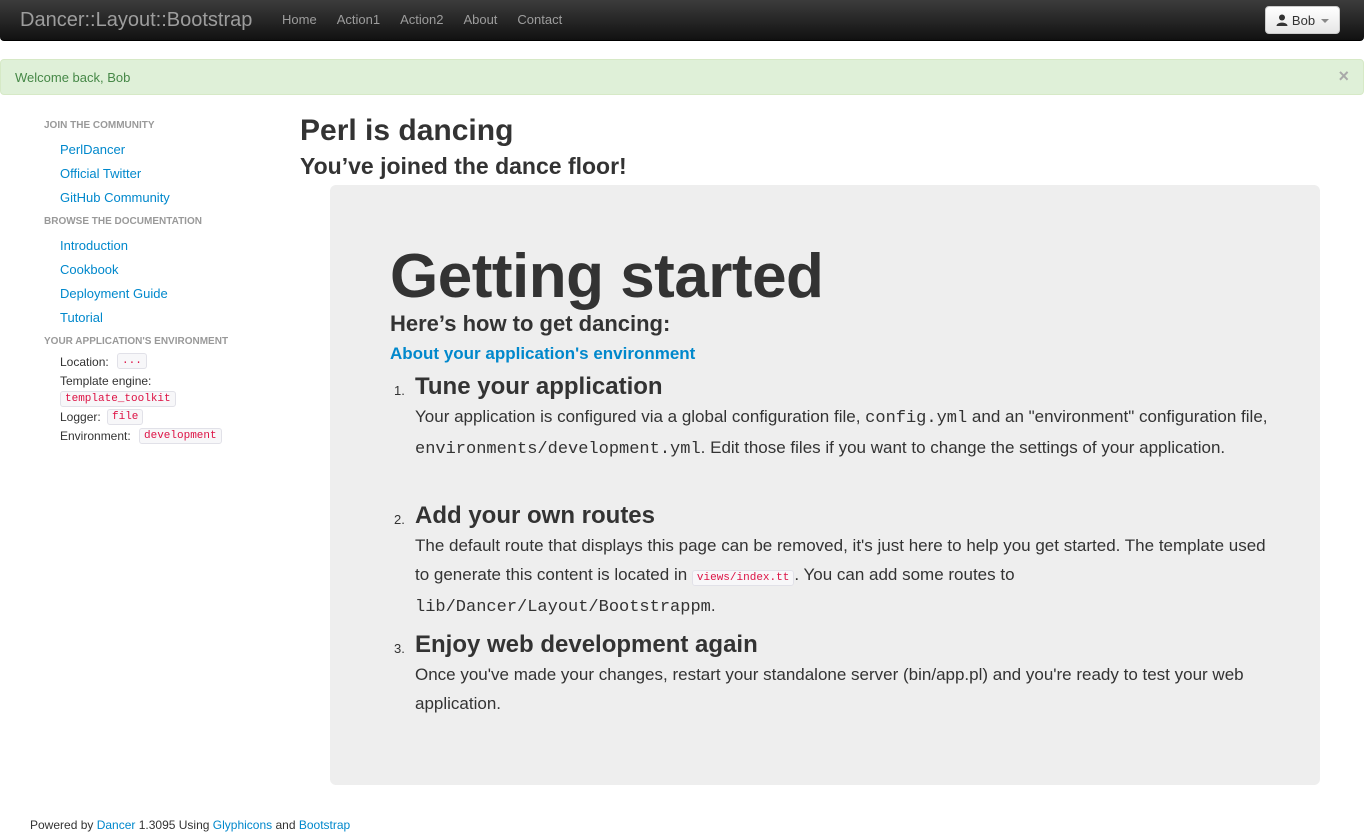 Image resolution: width=1364 pixels, height=840 pixels. Describe the element at coordinates (285, 825) in the screenshot. I see `footer-text: and` at that location.